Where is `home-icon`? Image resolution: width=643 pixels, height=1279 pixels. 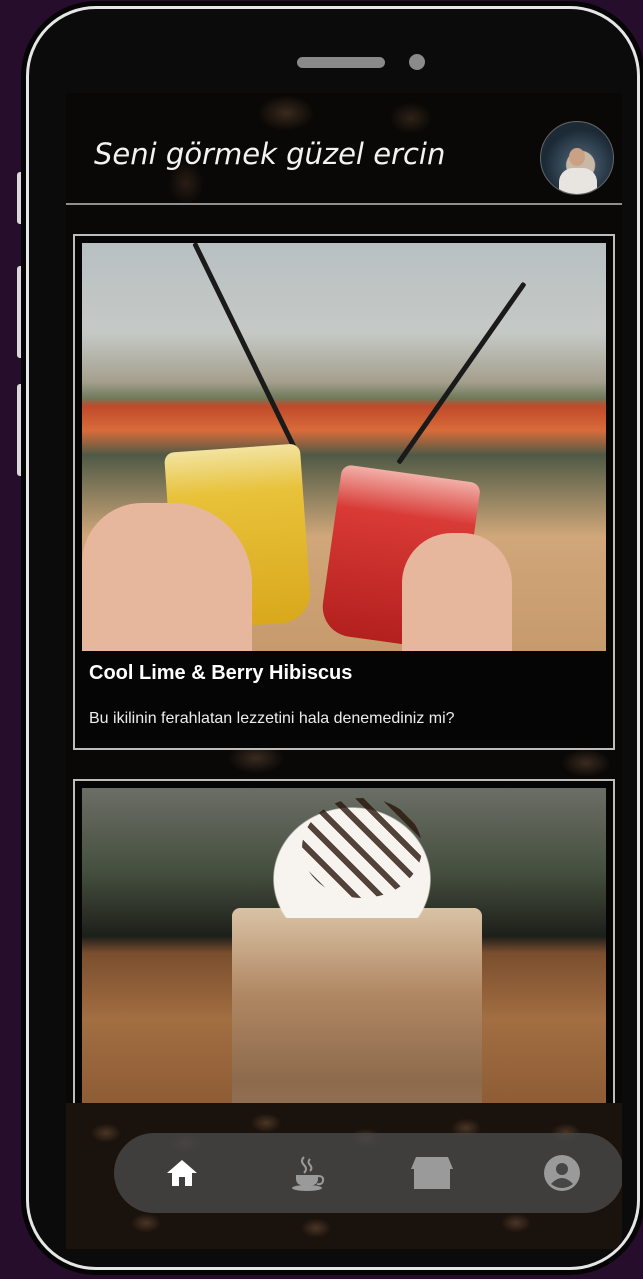 home-icon is located at coordinates (182, 1173).